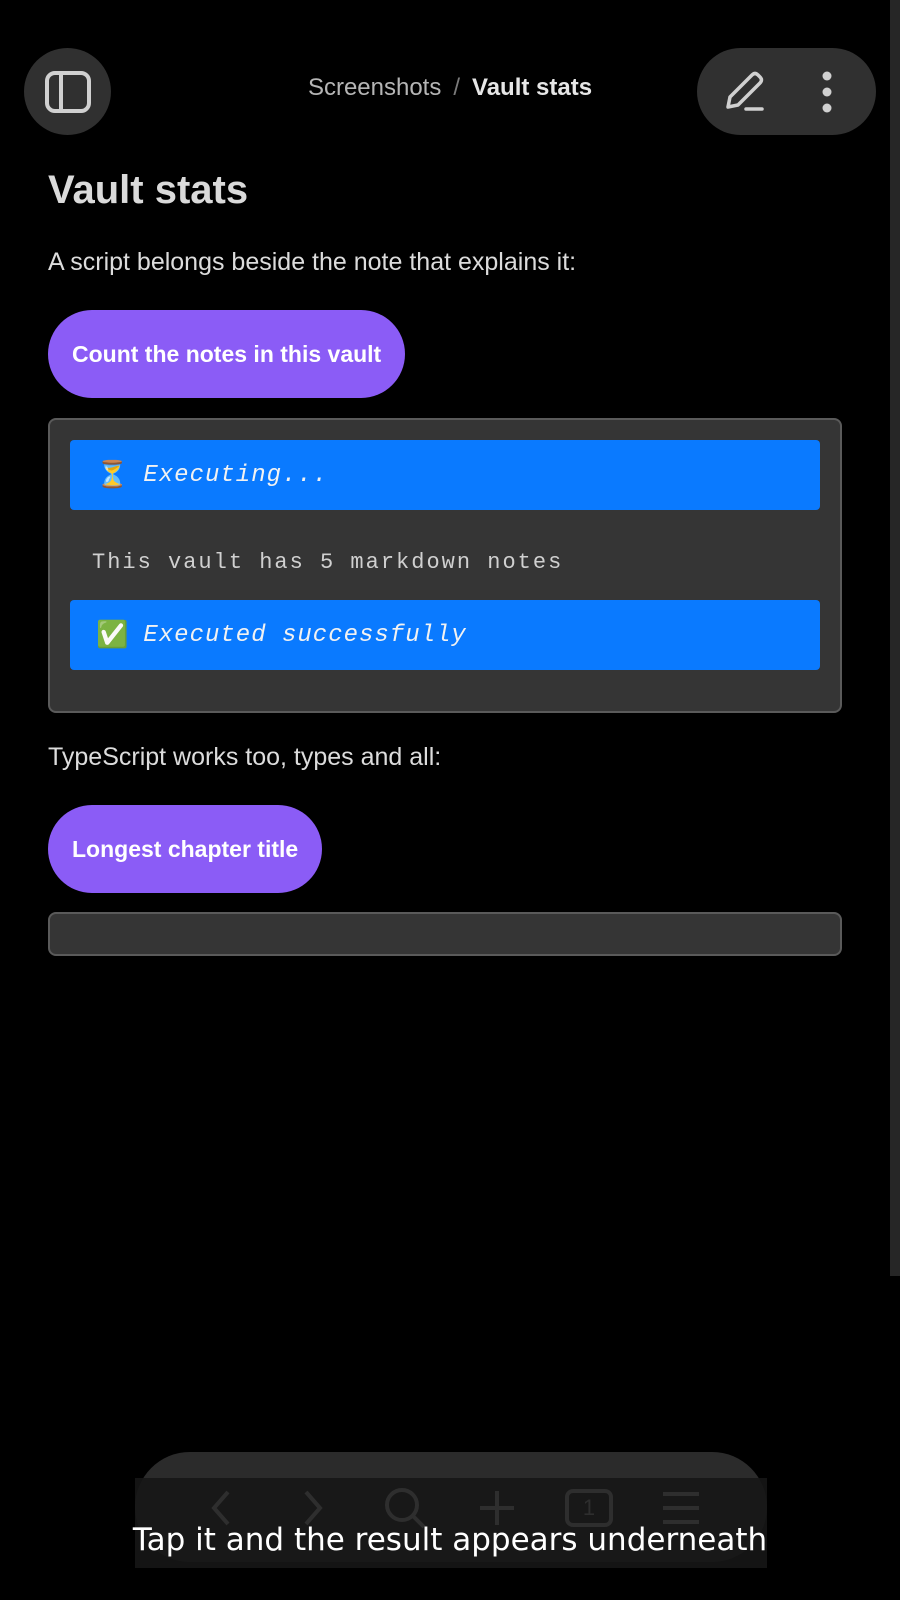 The image size is (900, 1600). What do you see at coordinates (450, 1540) in the screenshot?
I see `caption: Tap it and the result appears underneath` at bounding box center [450, 1540].